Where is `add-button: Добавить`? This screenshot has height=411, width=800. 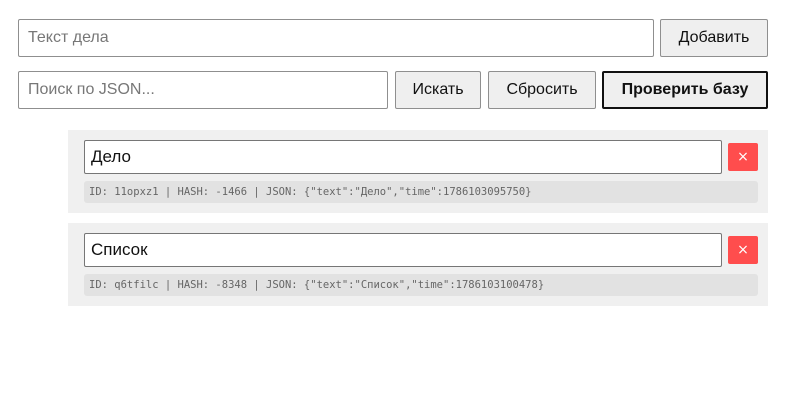 add-button: Добавить is located at coordinates (714, 38).